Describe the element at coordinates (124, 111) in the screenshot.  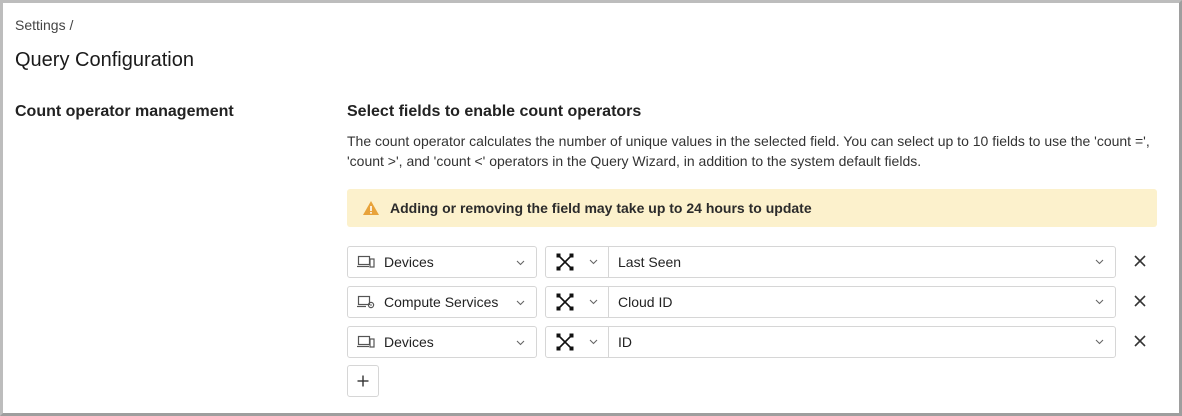
I see `section-label: Count operator management` at that location.